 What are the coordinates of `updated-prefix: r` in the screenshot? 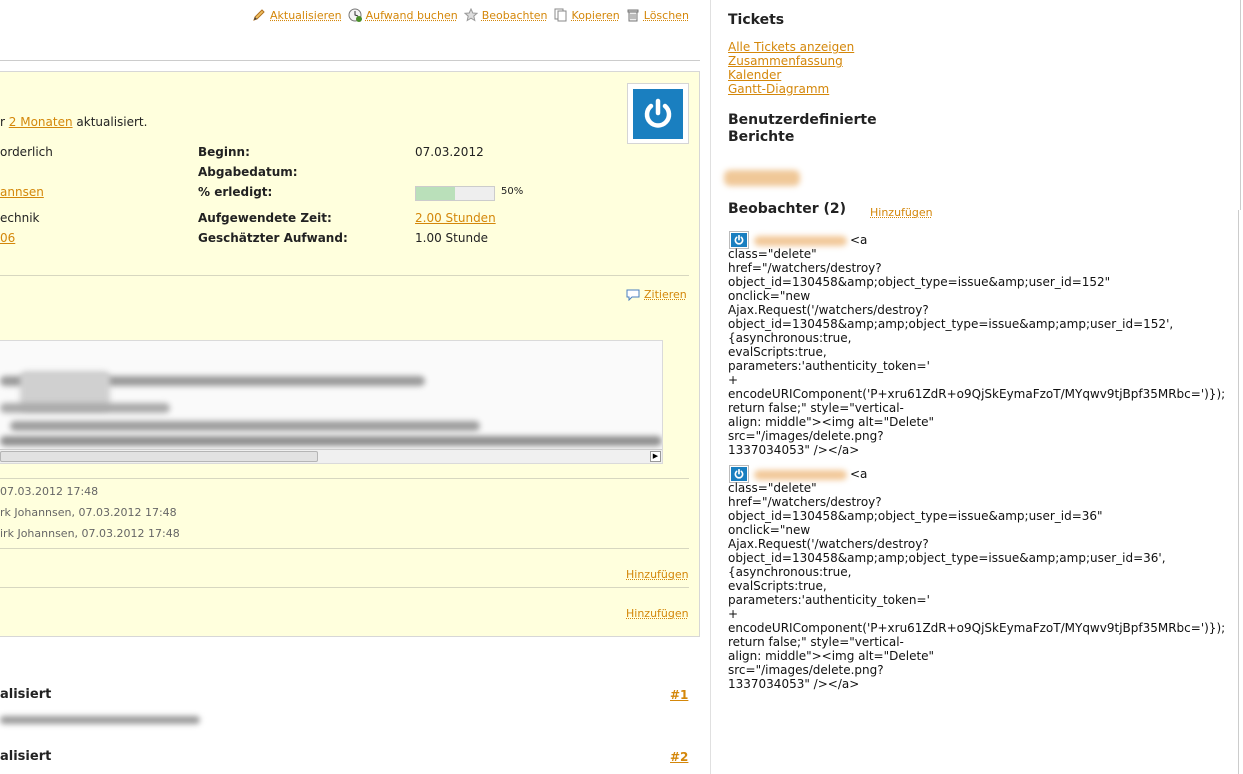 It's located at (2, 122).